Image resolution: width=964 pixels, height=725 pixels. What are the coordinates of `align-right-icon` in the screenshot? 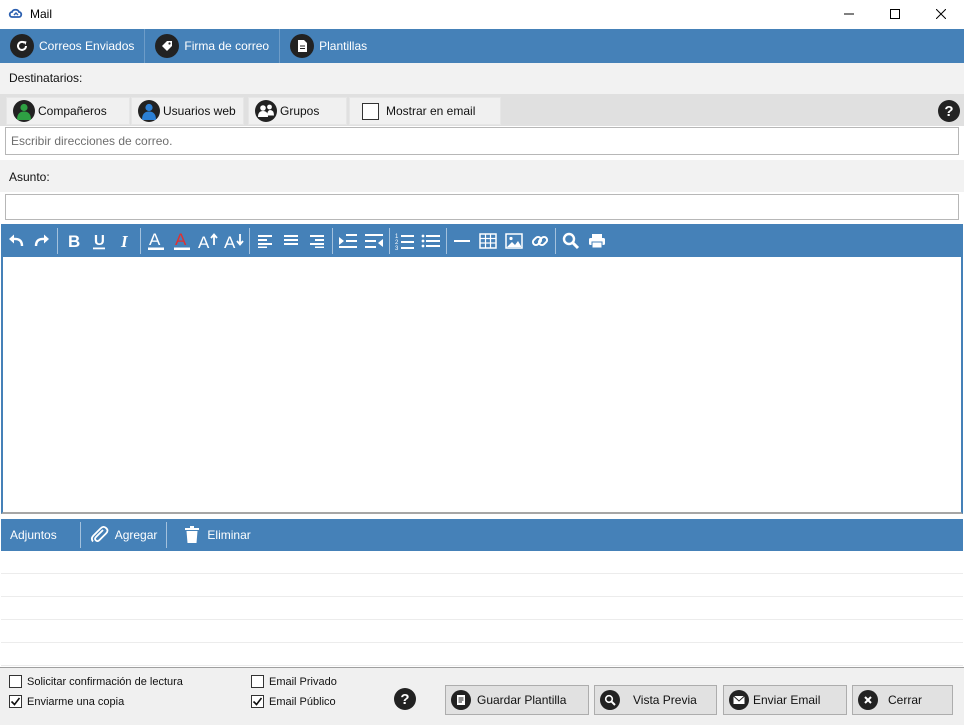 It's located at (317, 241).